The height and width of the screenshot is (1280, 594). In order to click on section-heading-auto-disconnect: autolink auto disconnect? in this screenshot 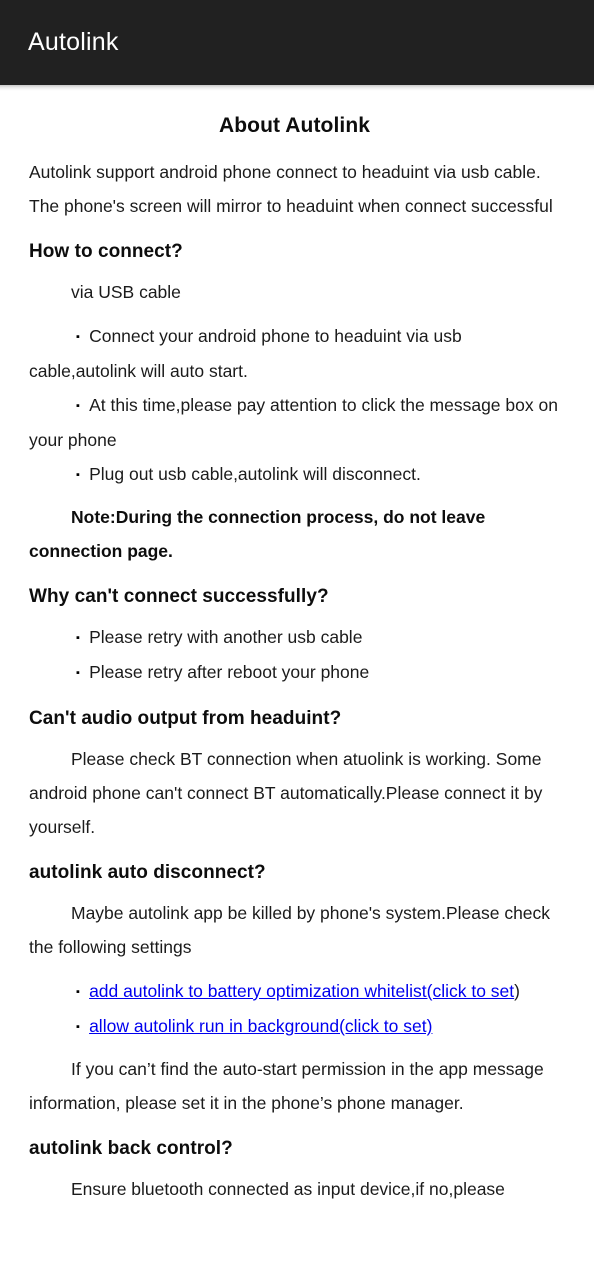, I will do `click(147, 872)`.